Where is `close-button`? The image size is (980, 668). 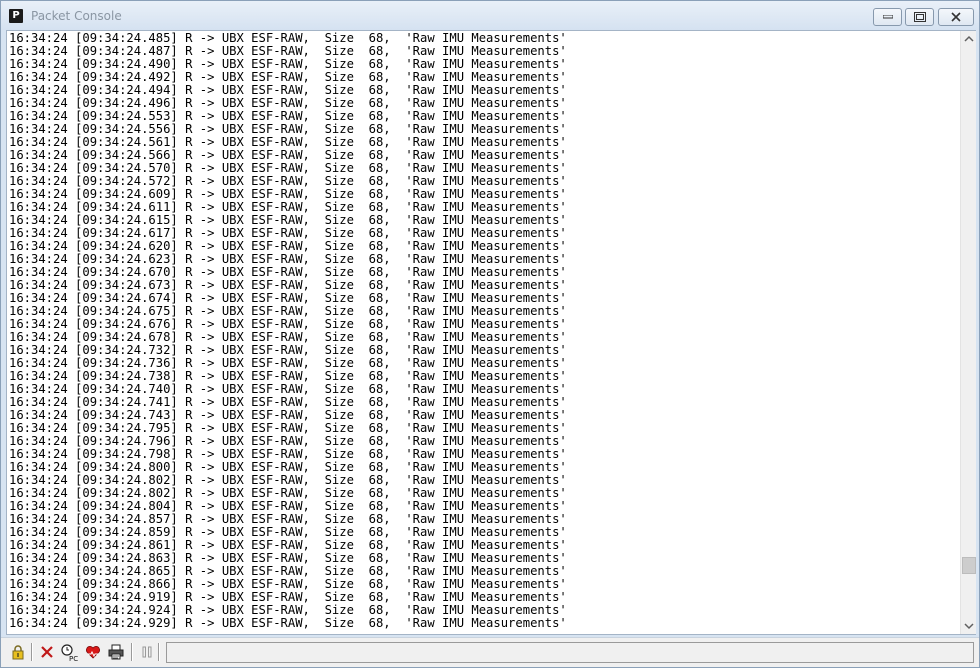
close-button is located at coordinates (956, 17).